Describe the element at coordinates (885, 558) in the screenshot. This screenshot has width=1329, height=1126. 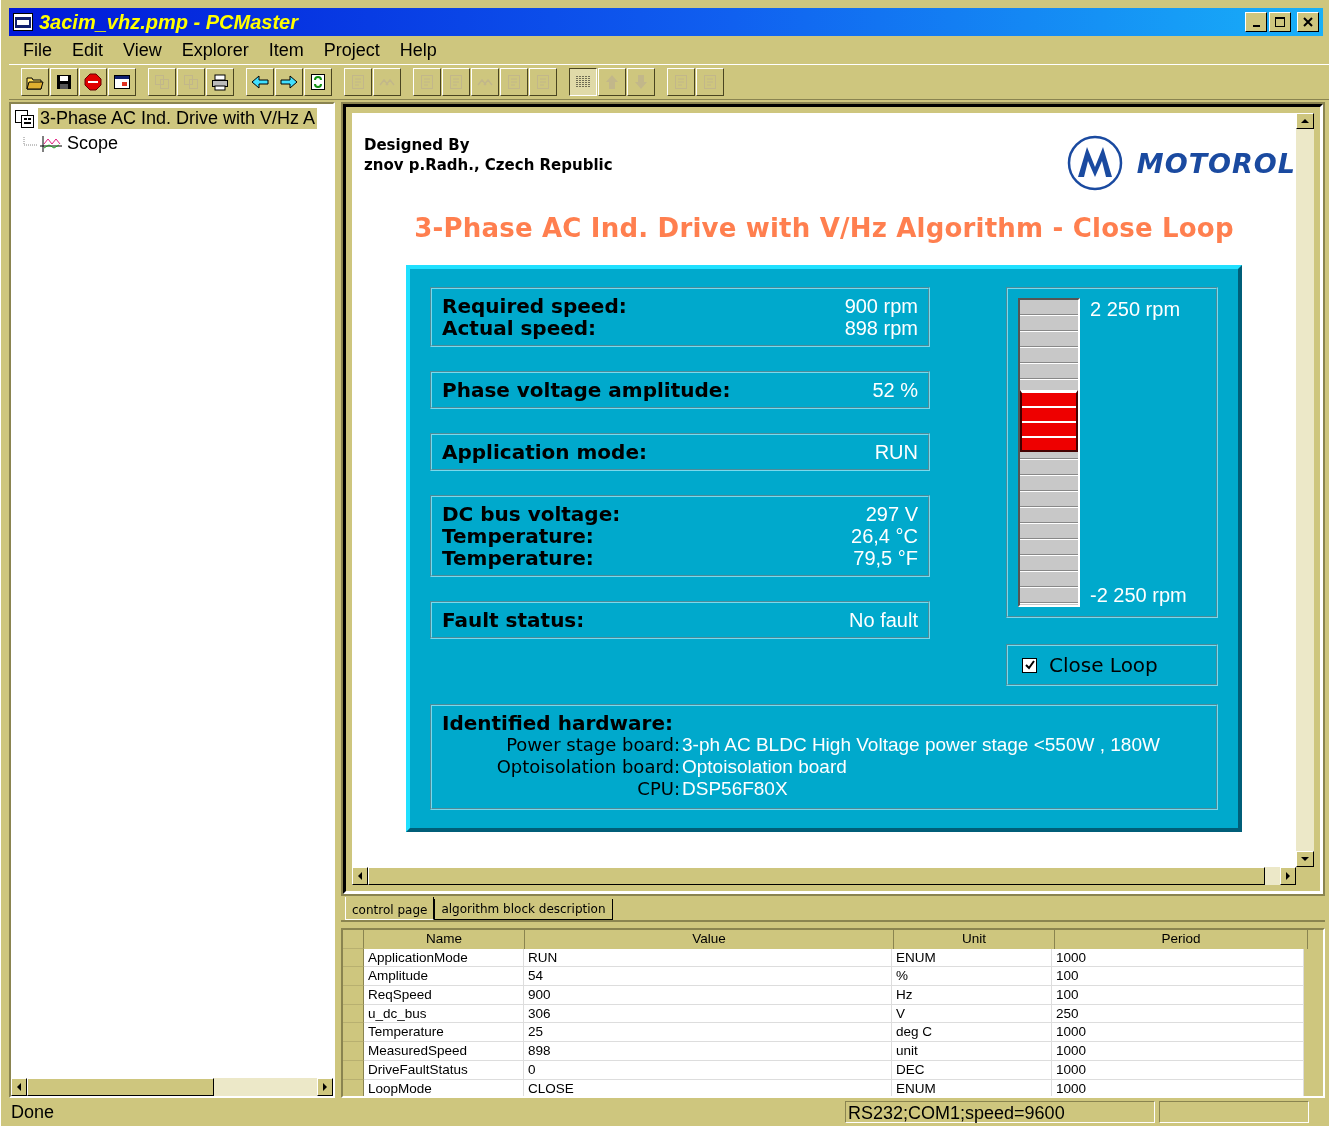
I see `readout-value: 79,5 °F` at that location.